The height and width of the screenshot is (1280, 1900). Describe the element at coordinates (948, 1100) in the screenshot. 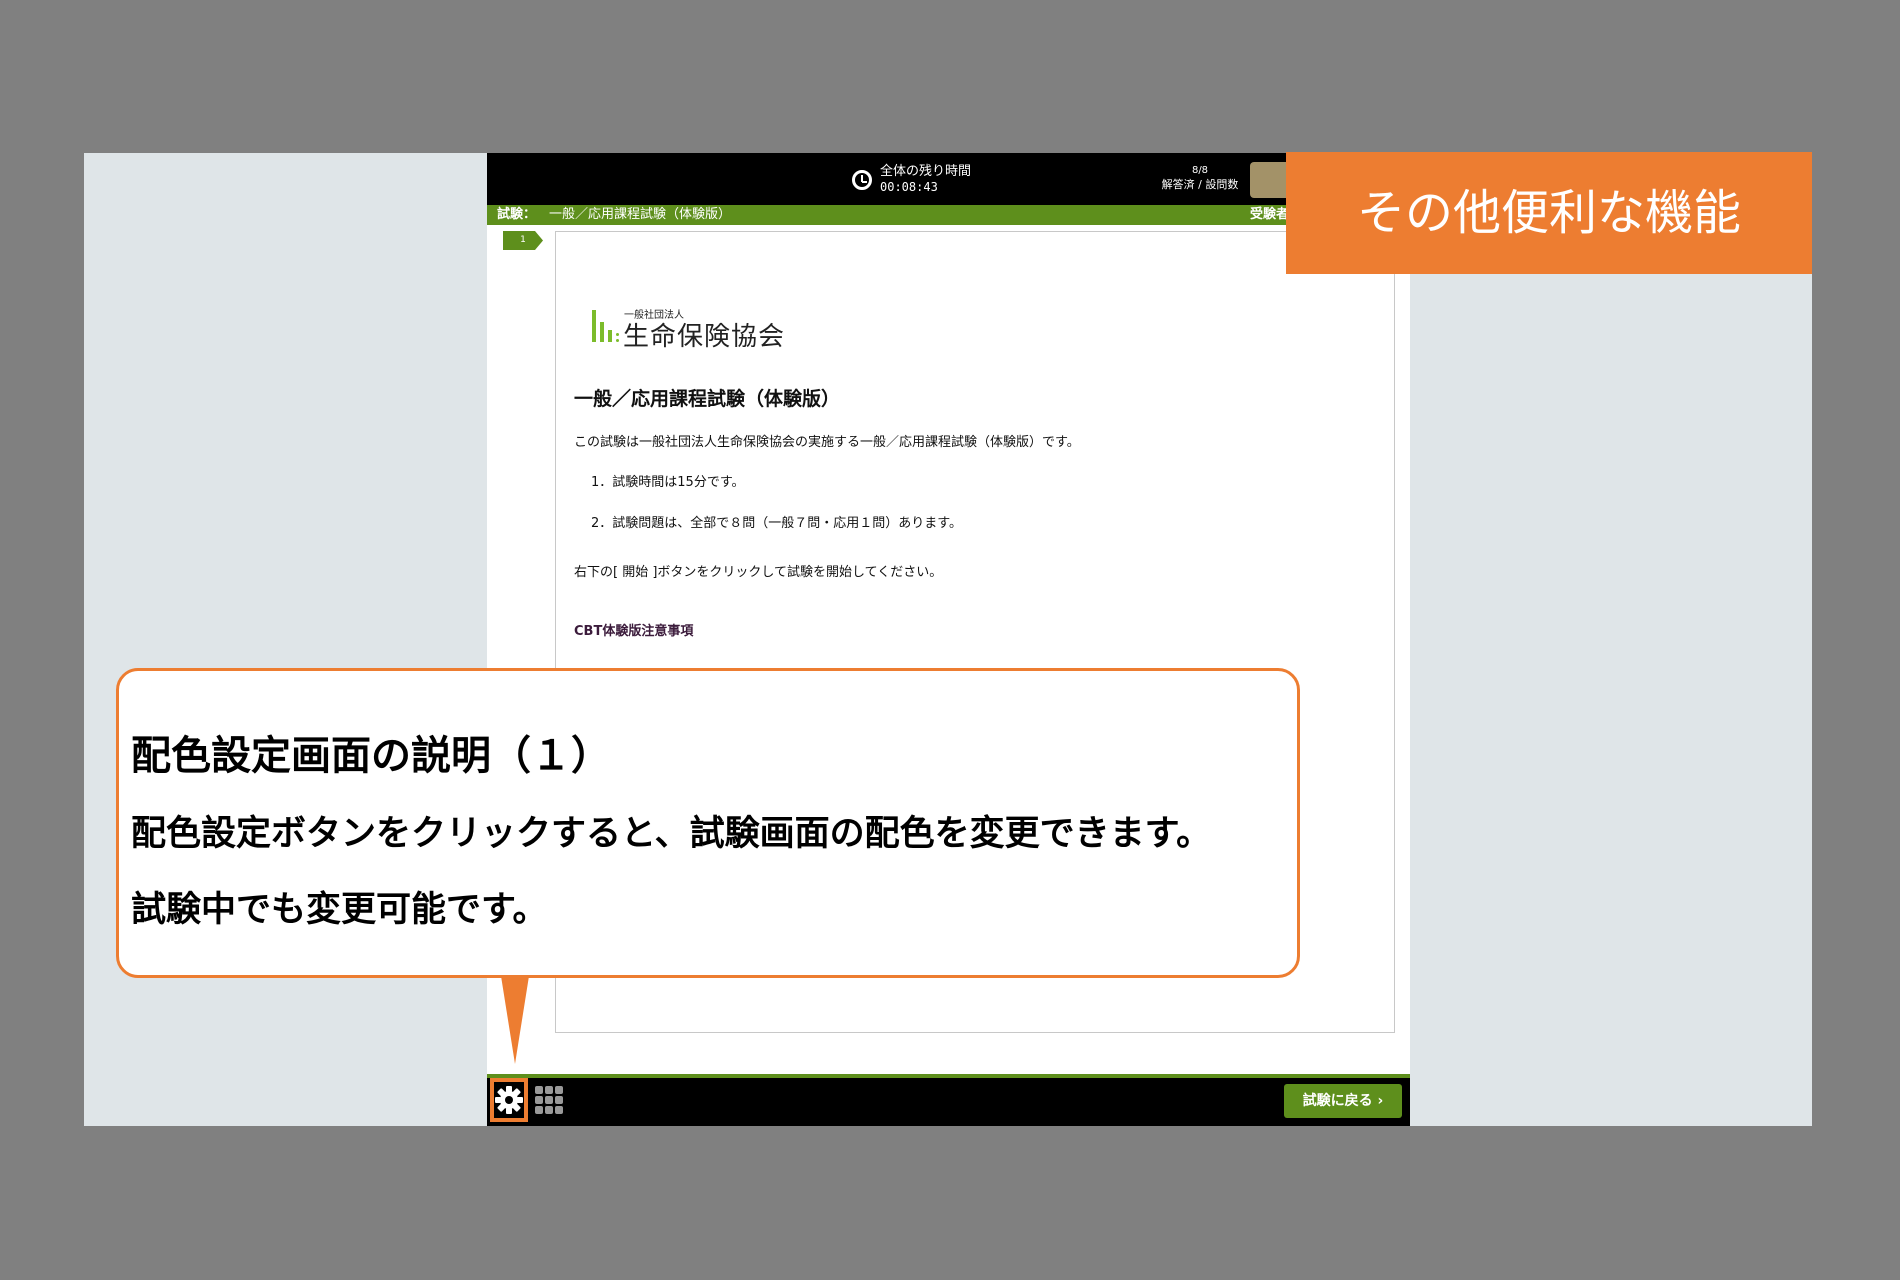

I see `bottom-bar: 試験に戻る ›` at that location.